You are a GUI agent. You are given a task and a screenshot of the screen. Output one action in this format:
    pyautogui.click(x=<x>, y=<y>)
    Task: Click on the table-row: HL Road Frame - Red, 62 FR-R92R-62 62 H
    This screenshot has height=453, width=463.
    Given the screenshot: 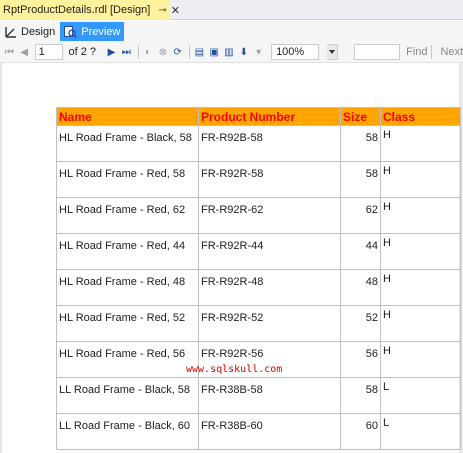 What is the action you would take?
    pyautogui.click(x=258, y=215)
    